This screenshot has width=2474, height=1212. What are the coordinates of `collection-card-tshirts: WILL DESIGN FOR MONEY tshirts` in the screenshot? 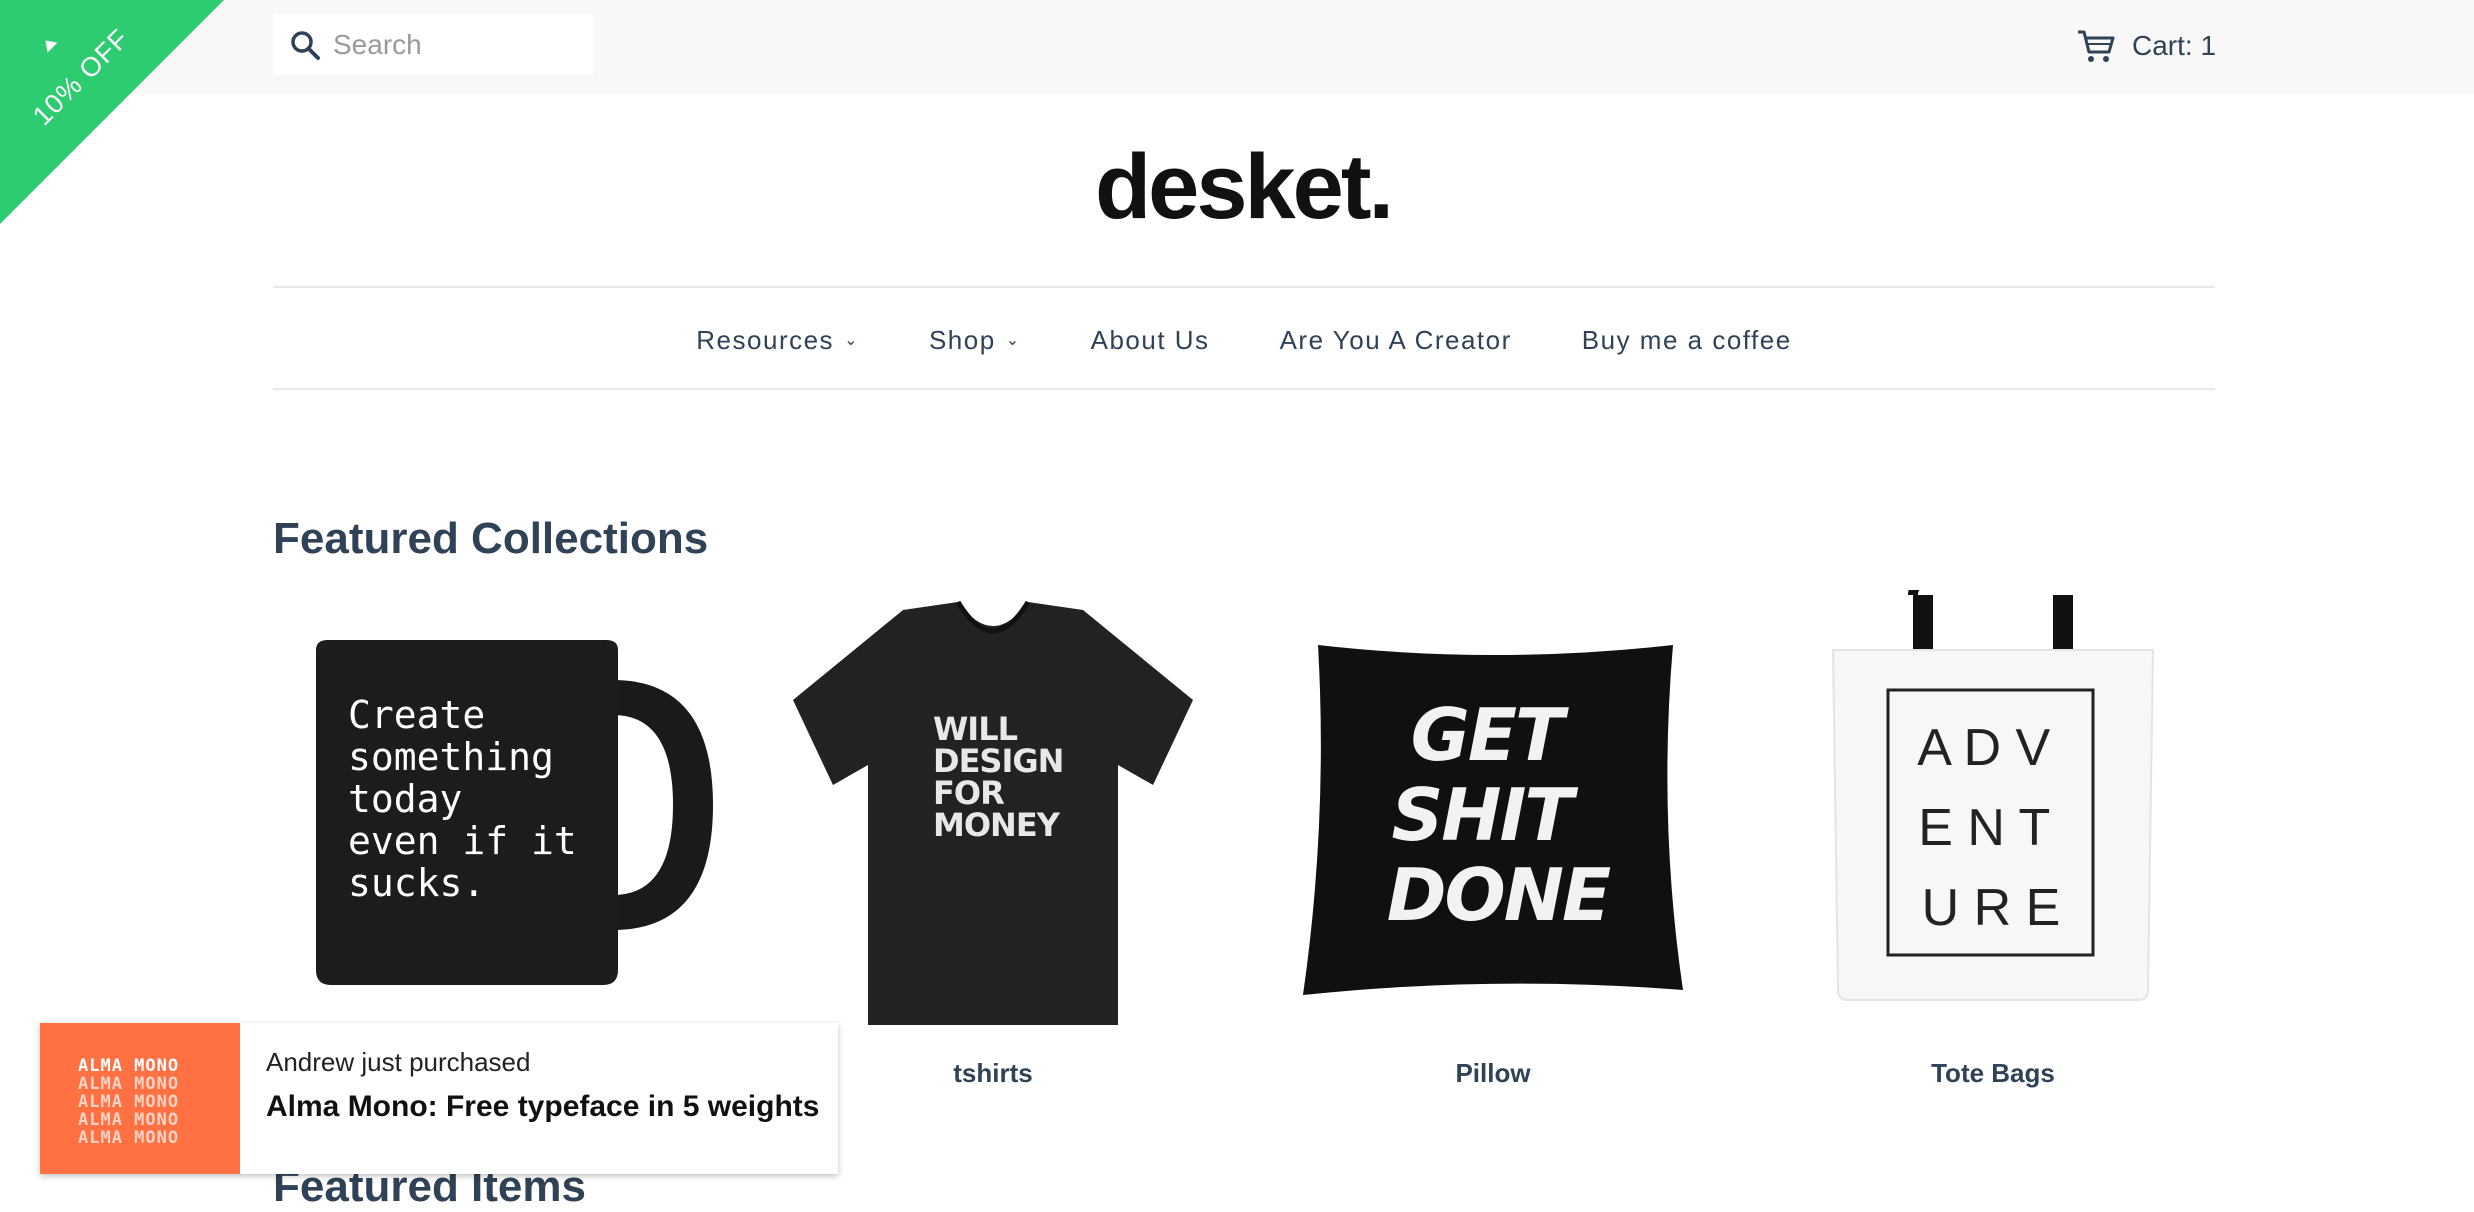 It's located at (993, 850).